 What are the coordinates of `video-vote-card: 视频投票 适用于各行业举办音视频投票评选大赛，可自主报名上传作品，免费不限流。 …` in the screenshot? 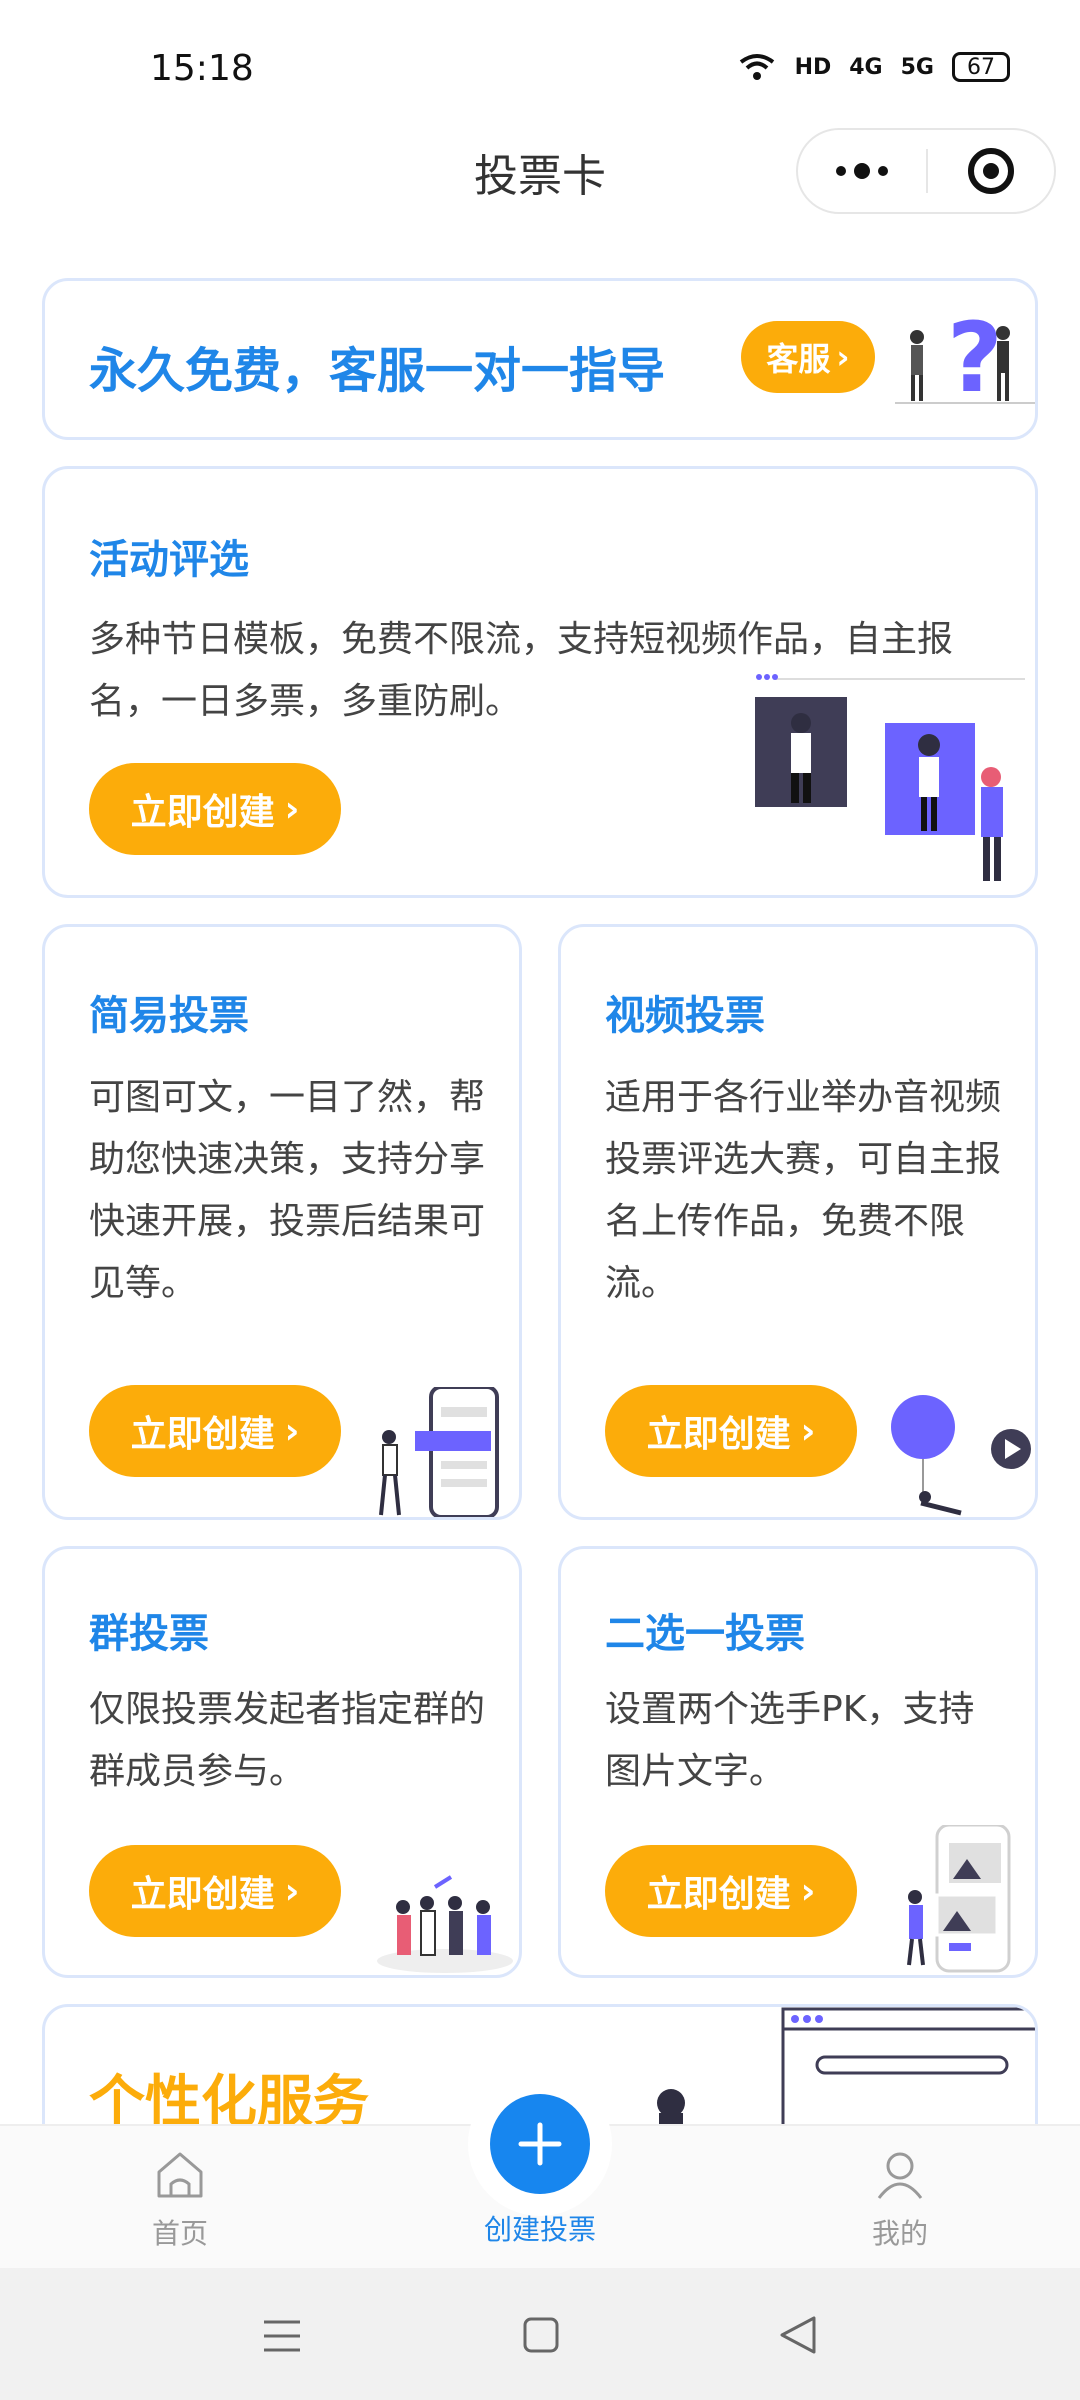 It's located at (798, 1222).